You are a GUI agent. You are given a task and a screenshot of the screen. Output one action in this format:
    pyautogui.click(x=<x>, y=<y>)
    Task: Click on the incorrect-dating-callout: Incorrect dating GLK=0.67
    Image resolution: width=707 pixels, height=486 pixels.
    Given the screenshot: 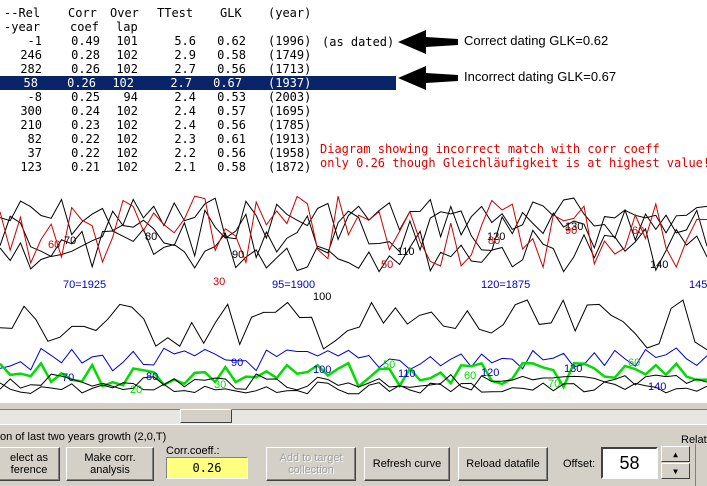 What is the action you would take?
    pyautogui.click(x=540, y=76)
    